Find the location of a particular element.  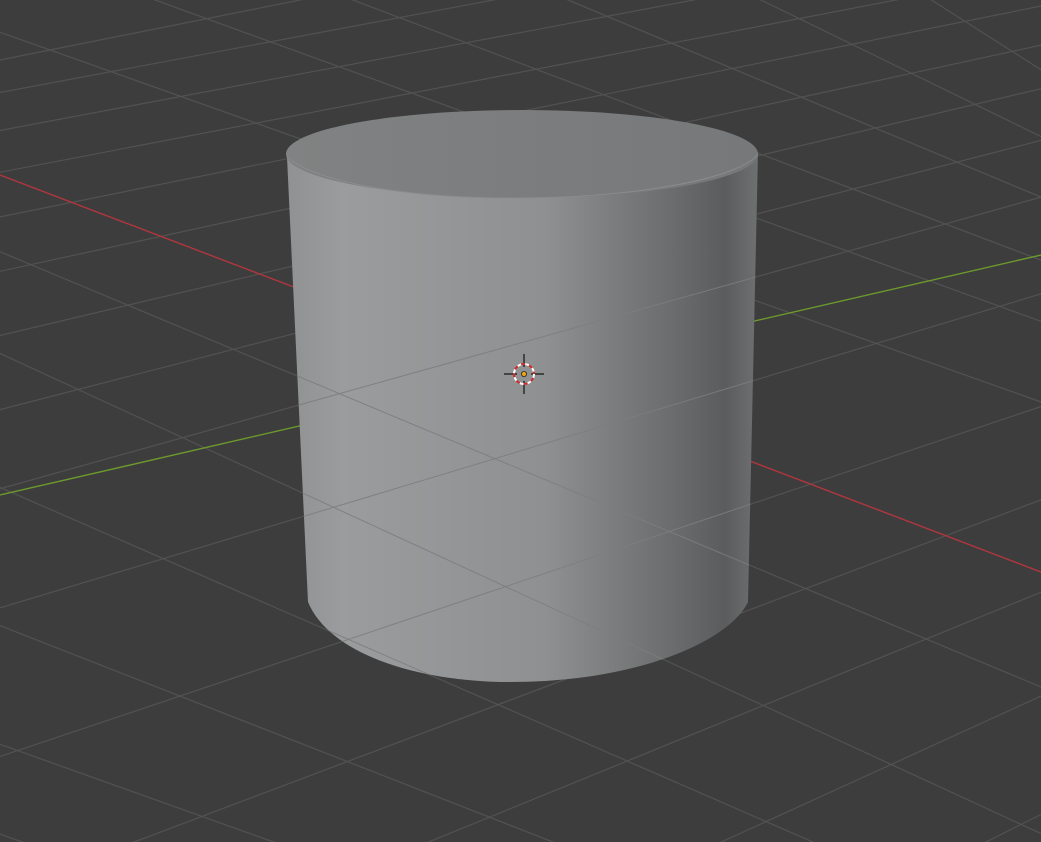

cylinder-top-cap is located at coordinates (522, 154).